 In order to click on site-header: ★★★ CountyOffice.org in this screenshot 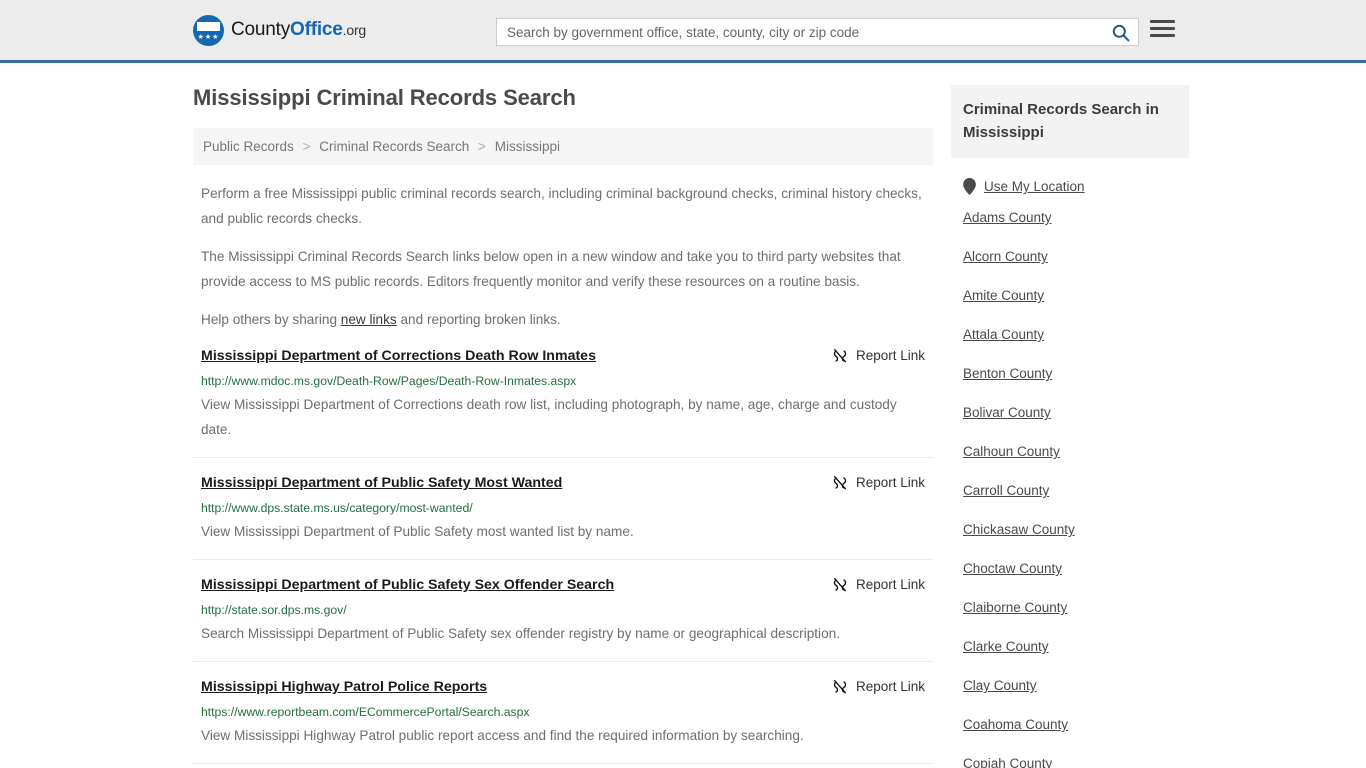, I will do `click(683, 31)`.